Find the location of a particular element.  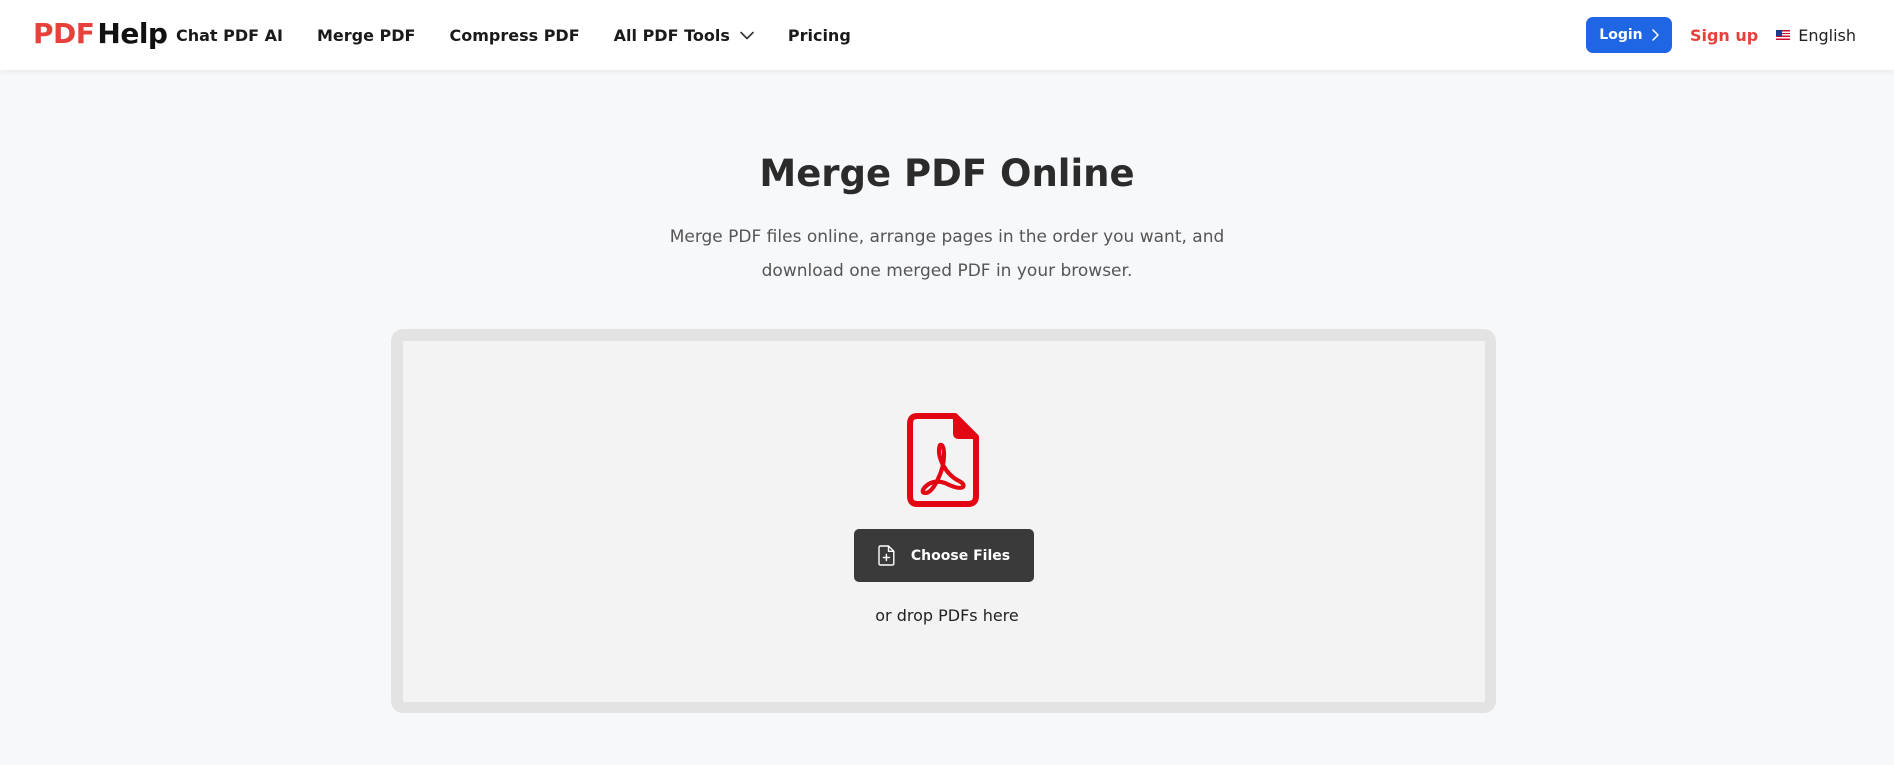

header-actions: Login Sign up English is located at coordinates (1720, 35).